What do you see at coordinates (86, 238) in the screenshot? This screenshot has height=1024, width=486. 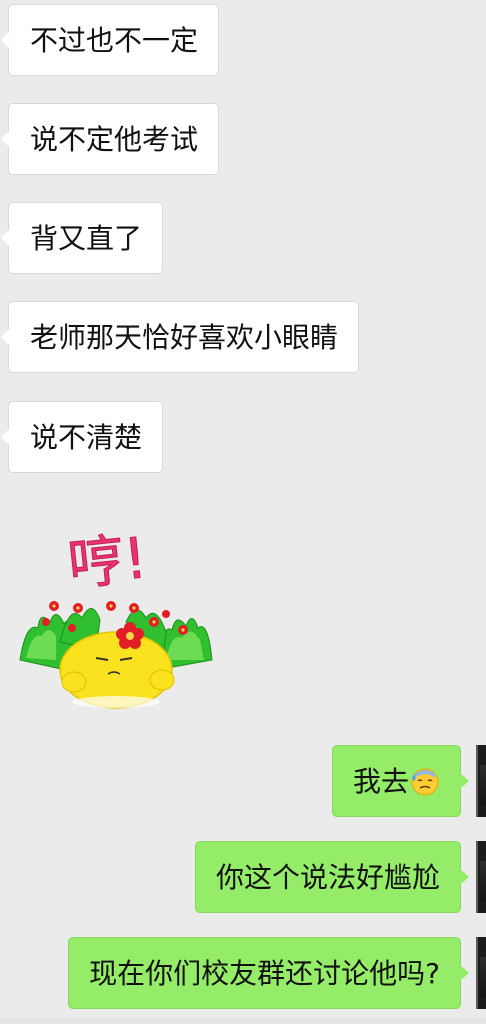 I see `message-text: 背又直了` at bounding box center [86, 238].